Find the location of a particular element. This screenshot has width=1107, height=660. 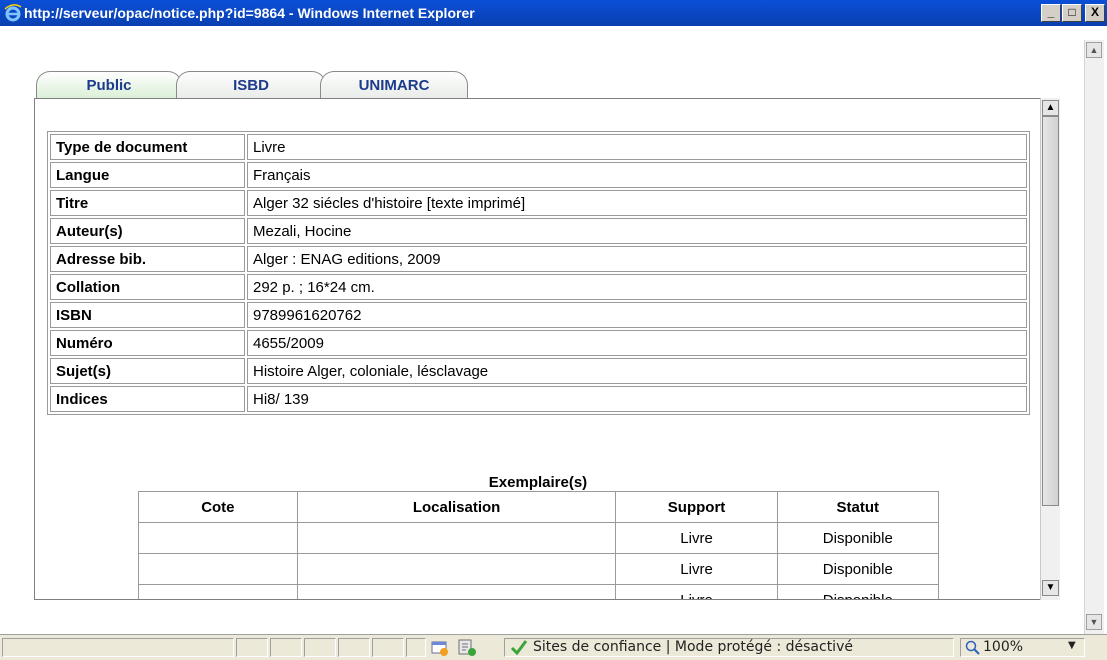

popup-blocker-icon is located at coordinates (440, 648).